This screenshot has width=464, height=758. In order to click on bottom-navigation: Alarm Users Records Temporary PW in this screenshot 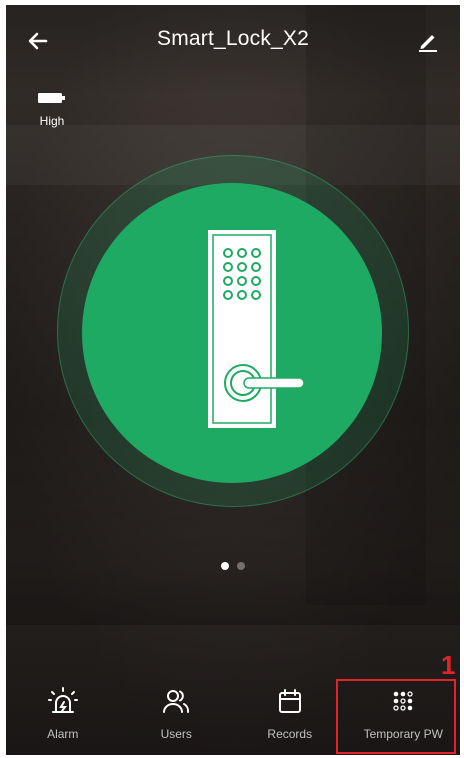, I will do `click(233, 715)`.